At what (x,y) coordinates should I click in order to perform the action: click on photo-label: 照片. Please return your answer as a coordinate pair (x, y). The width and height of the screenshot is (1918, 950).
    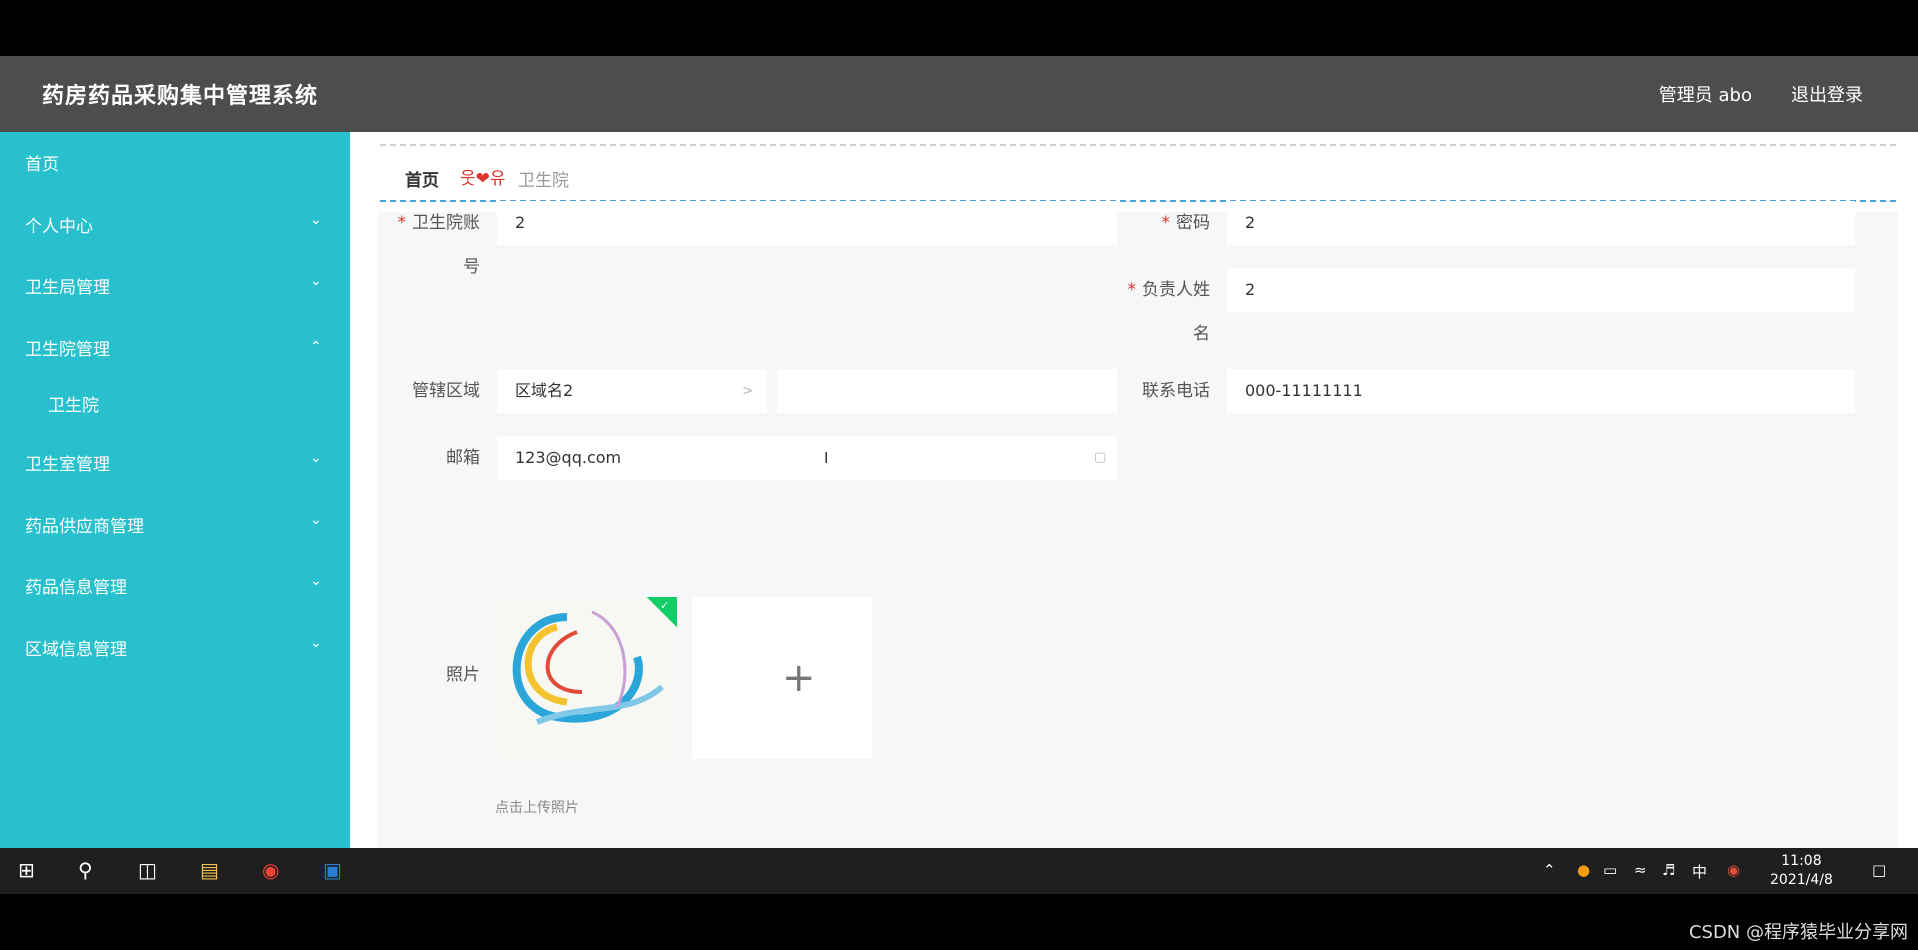
    Looking at the image, I should click on (463, 675).